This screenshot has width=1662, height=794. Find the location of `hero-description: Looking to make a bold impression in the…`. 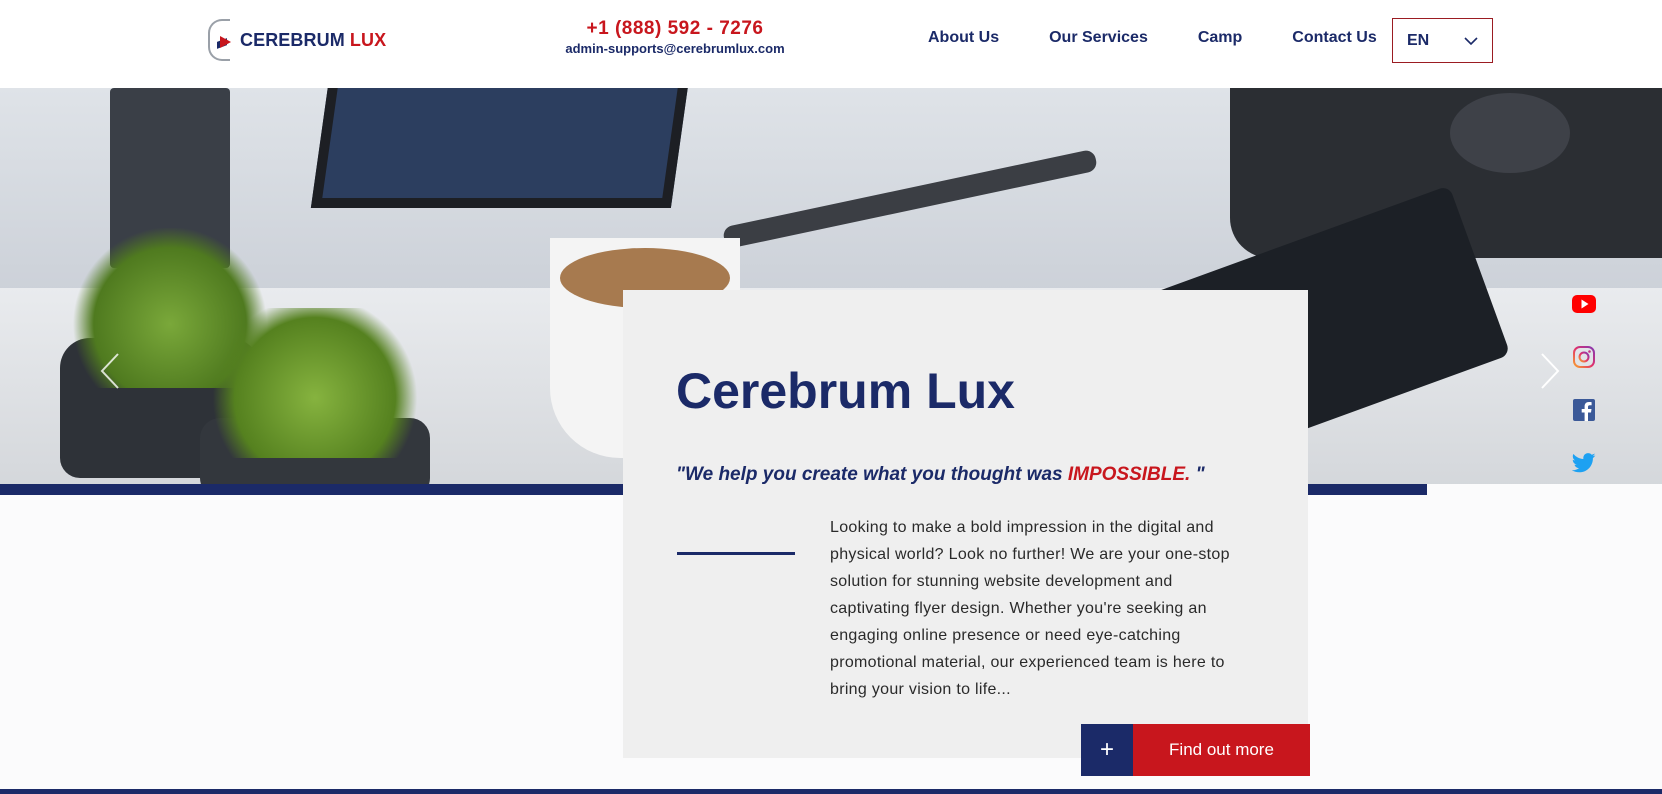

hero-description: Looking to make a bold impression in the… is located at coordinates (1030, 608).